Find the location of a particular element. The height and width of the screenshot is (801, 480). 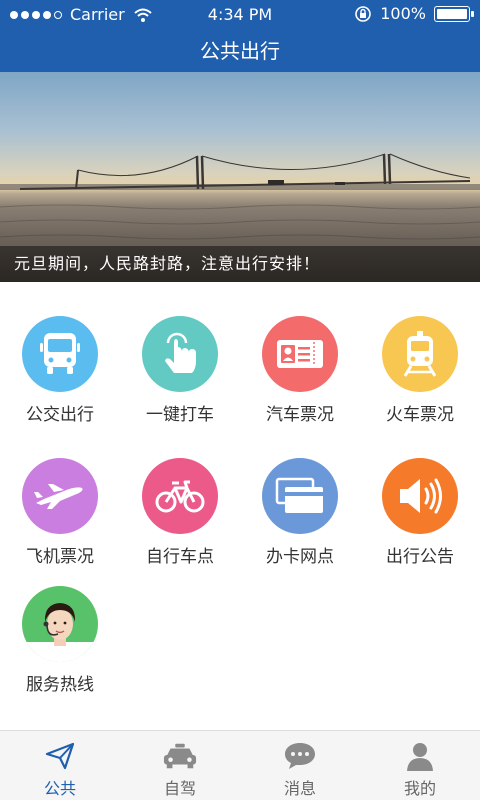

service-notices: 出行公告 is located at coordinates (420, 495).